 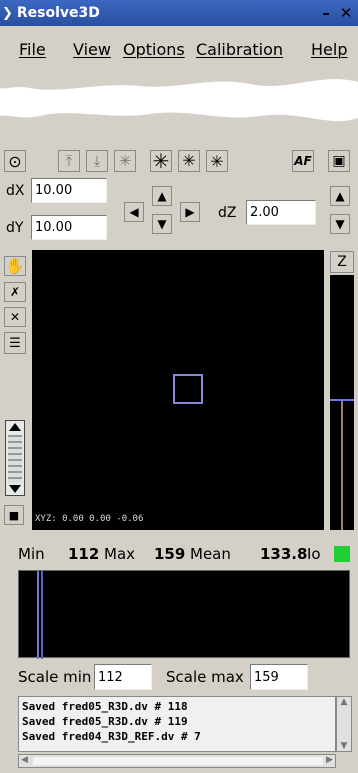 What do you see at coordinates (123, 677) in the screenshot?
I see `scale-min-field: 112` at bounding box center [123, 677].